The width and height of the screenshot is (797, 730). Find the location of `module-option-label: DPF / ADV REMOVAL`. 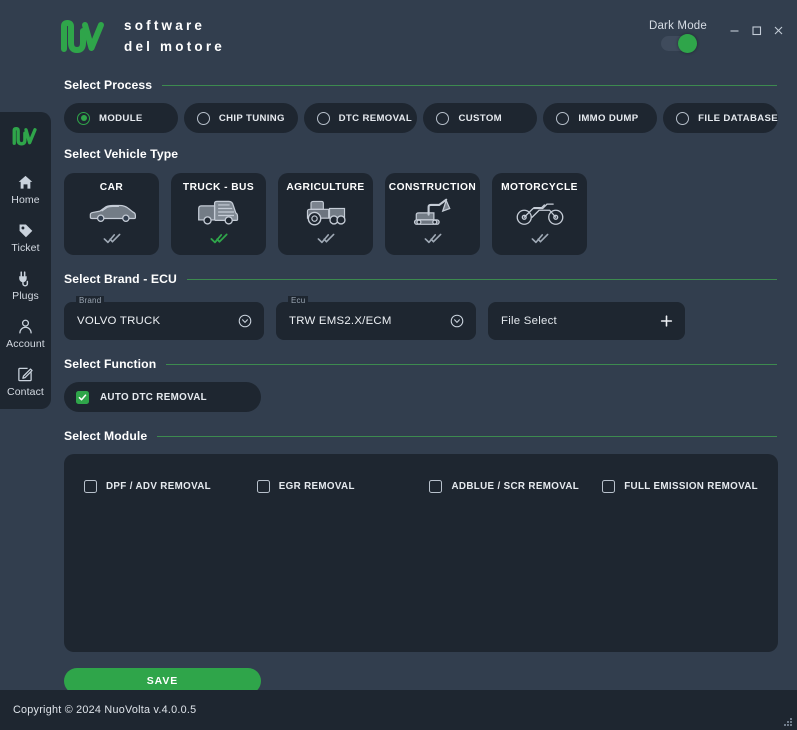

module-option-label: DPF / ADV REMOVAL is located at coordinates (159, 486).